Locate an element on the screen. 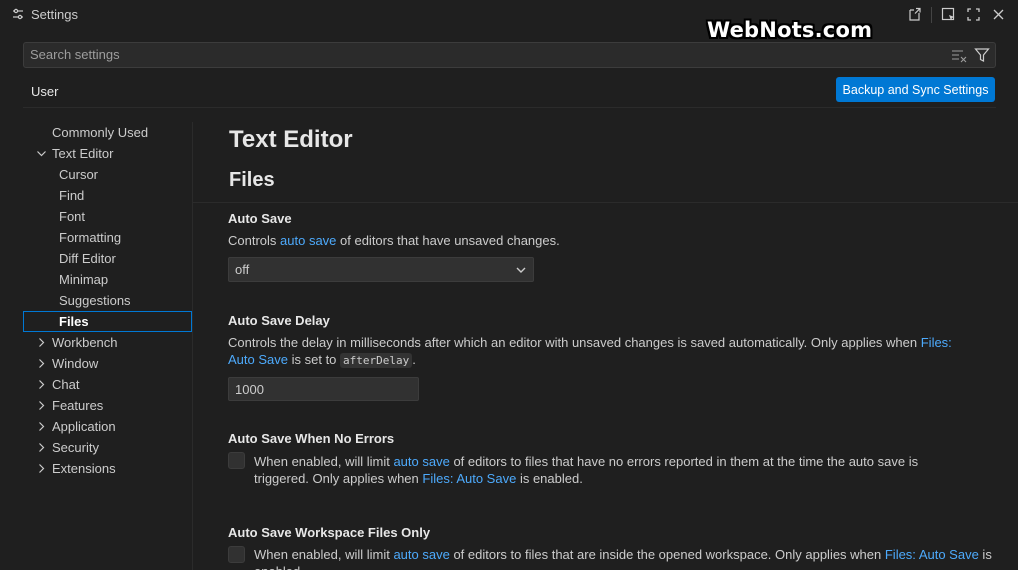 The height and width of the screenshot is (570, 1018). backup-sync-button: Backup and Sync Settings is located at coordinates (915, 89).